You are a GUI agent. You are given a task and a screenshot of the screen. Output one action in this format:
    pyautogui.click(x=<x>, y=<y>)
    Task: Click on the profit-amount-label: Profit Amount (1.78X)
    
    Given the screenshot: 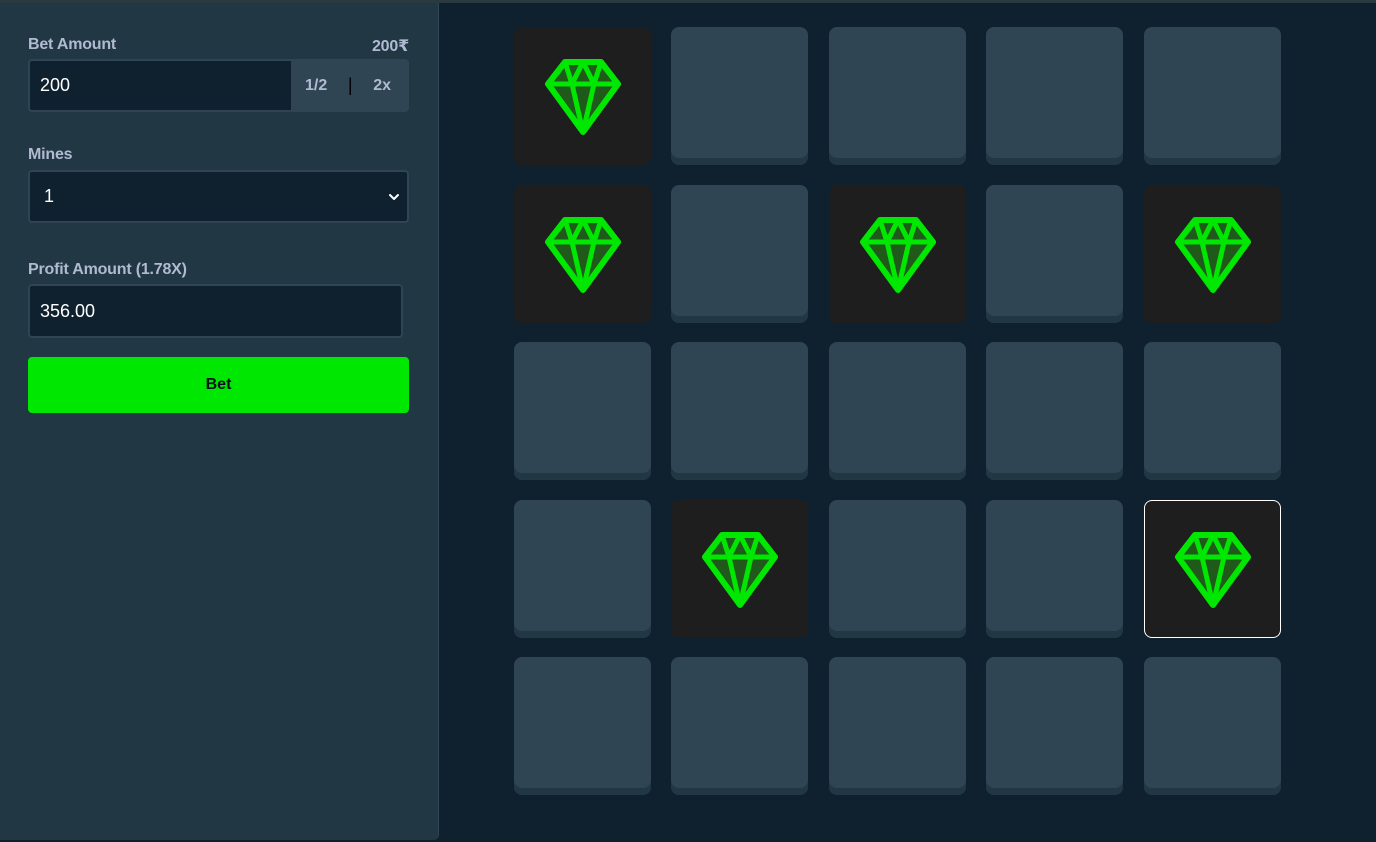 What is the action you would take?
    pyautogui.click(x=107, y=269)
    